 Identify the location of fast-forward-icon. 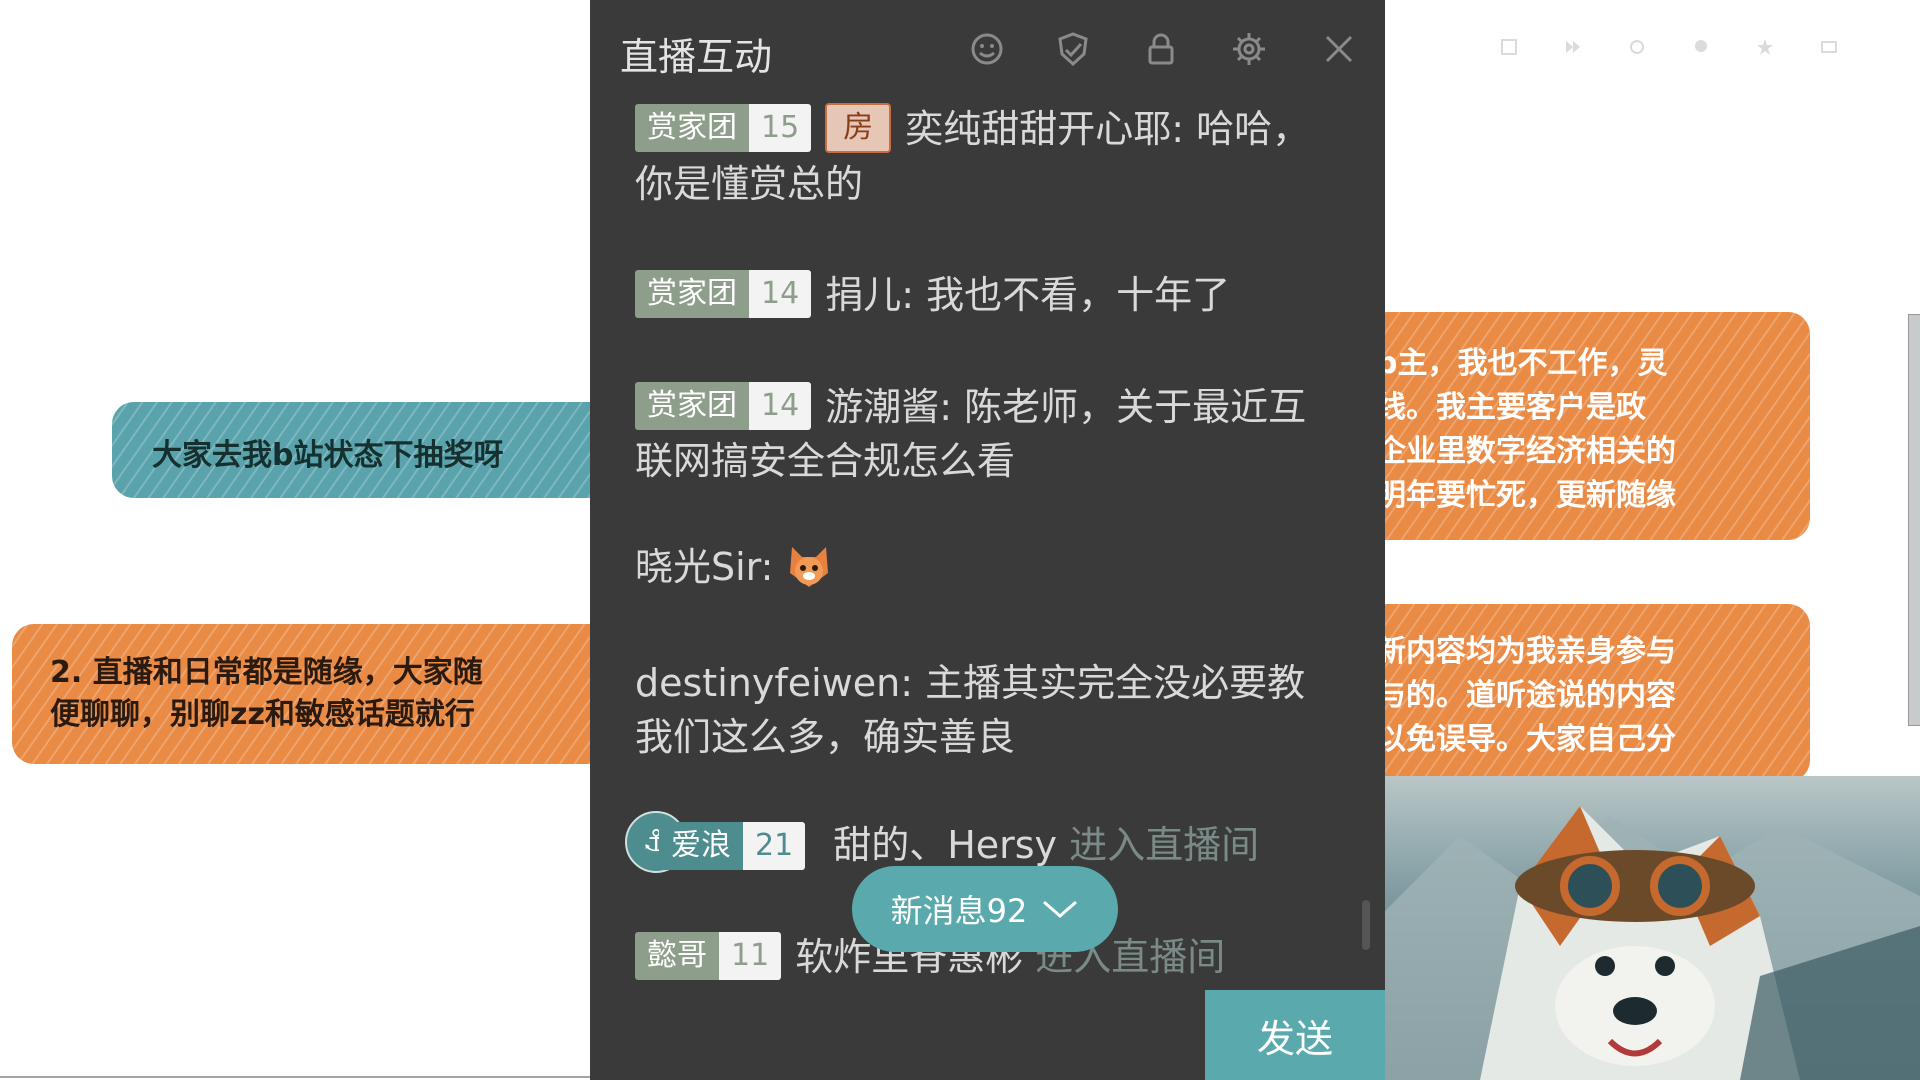
(1573, 47).